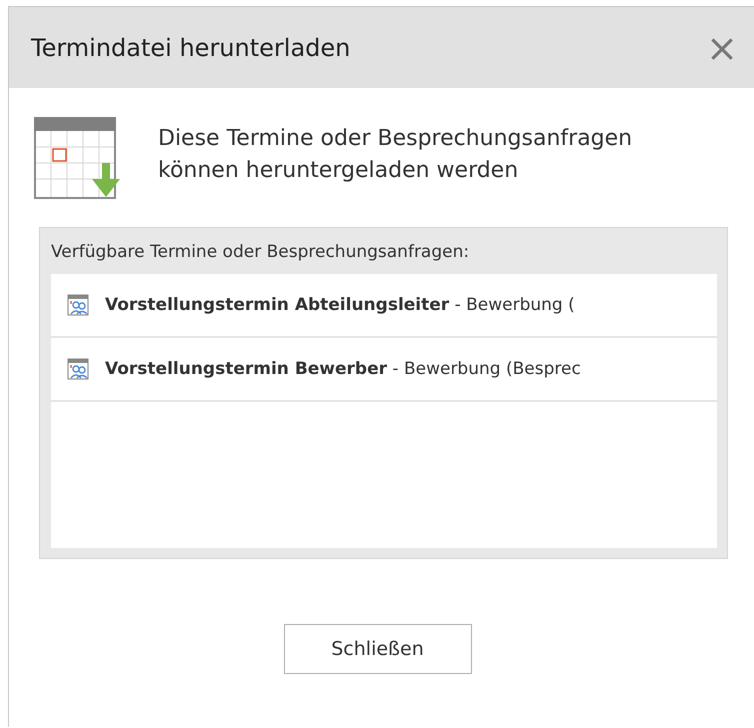 The height and width of the screenshot is (728, 754). What do you see at coordinates (190, 48) in the screenshot?
I see `window-title: Termindatei herunterladen` at bounding box center [190, 48].